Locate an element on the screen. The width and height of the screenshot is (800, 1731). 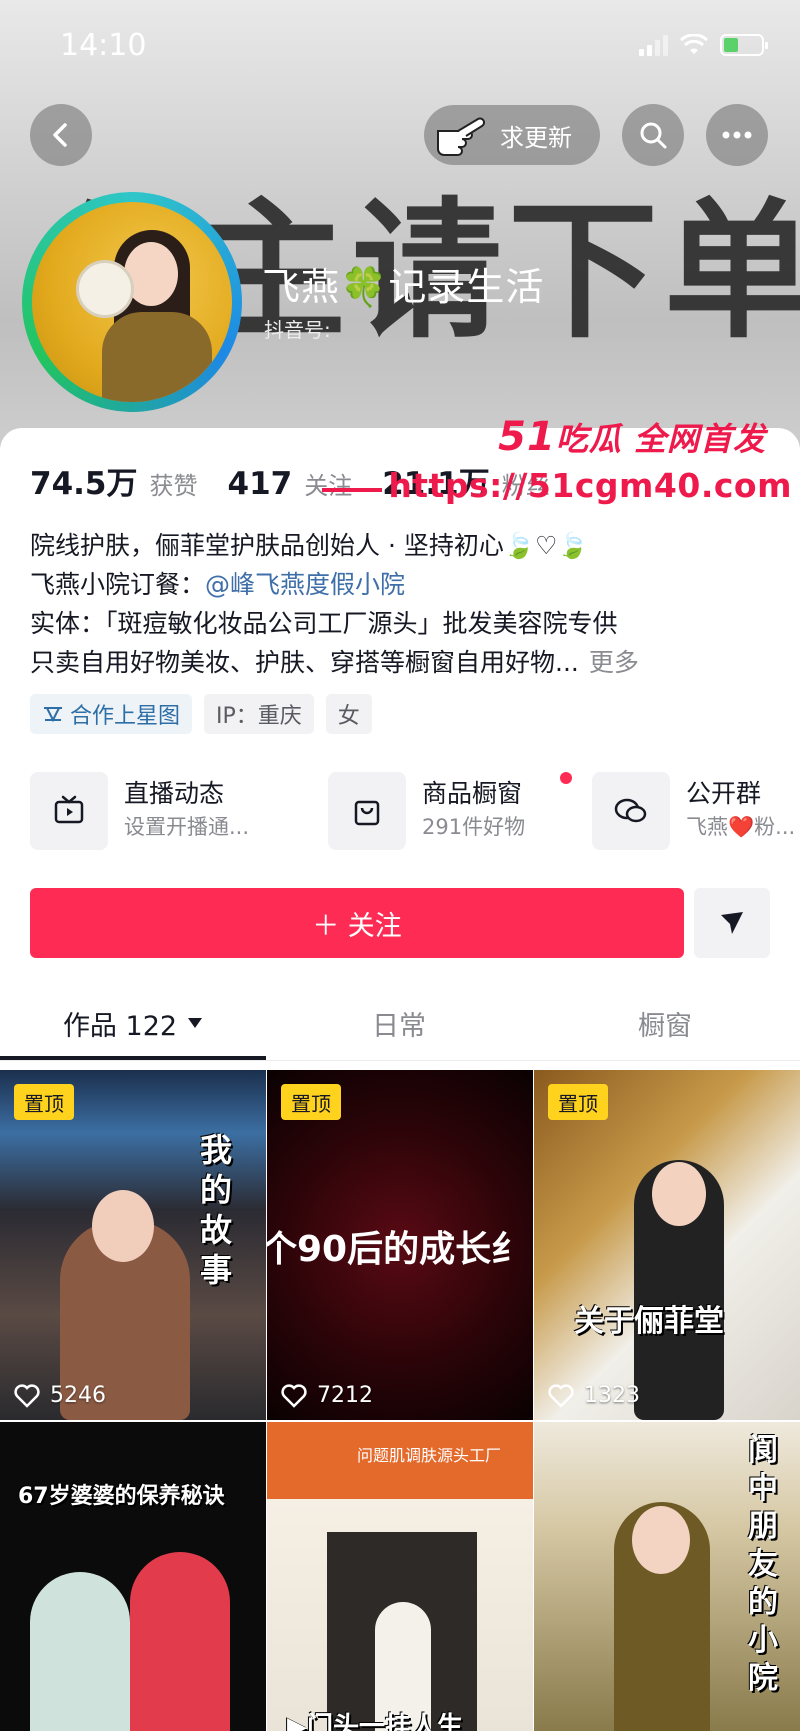
douyin-id: 抖音号: is located at coordinates (297, 328).